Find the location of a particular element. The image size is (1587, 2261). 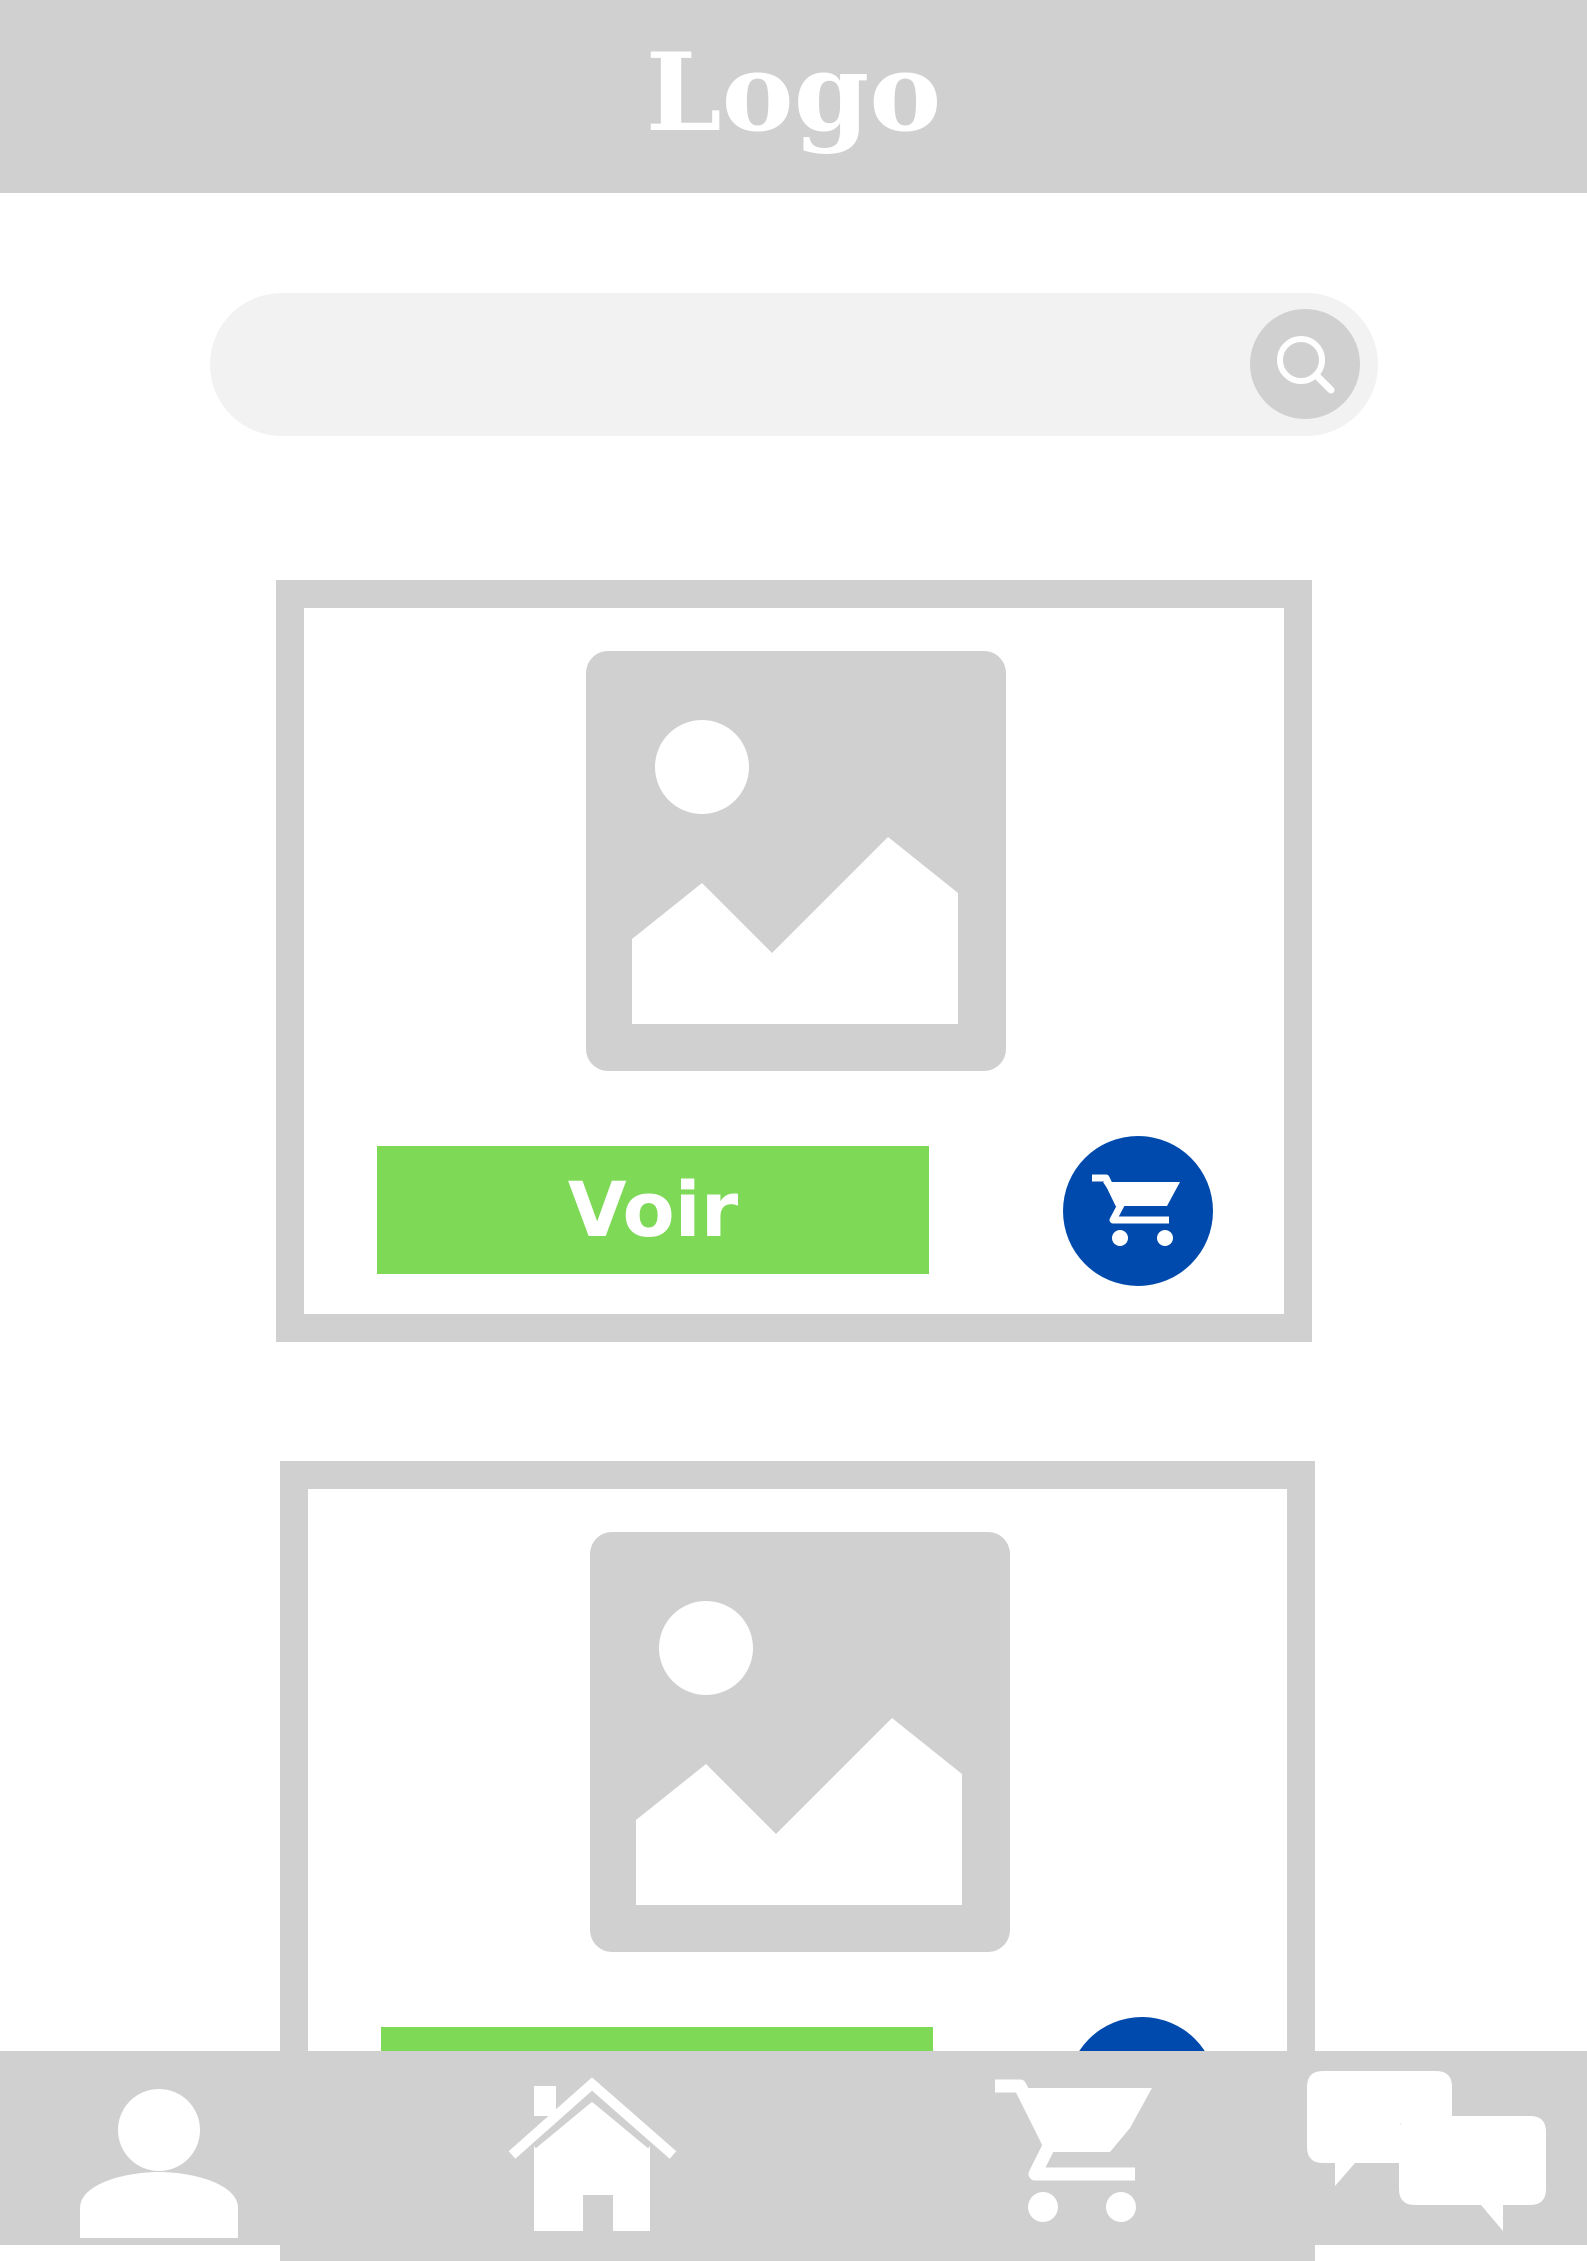

user-icon is located at coordinates (160, 2168).